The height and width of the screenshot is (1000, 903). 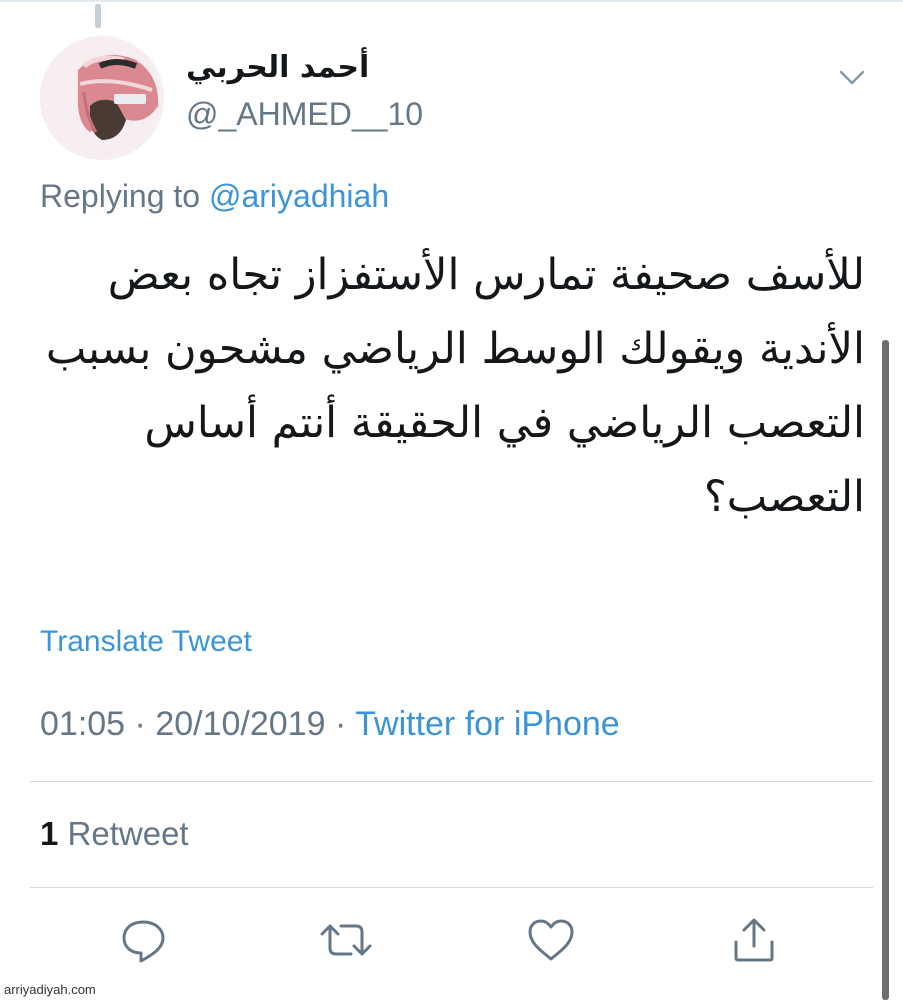 I want to click on retweet-icon, so click(x=346, y=940).